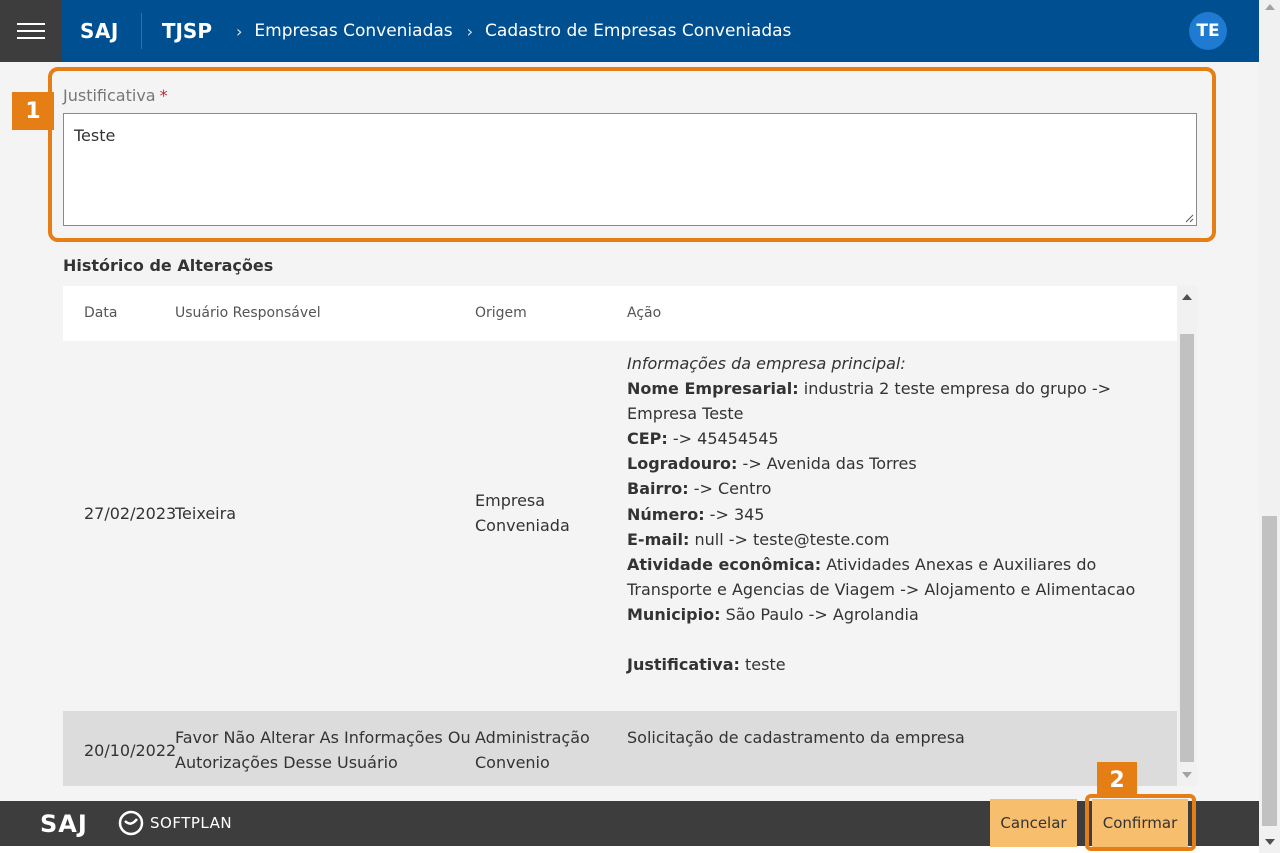  I want to click on action-value: -> Avenida das Torres, so click(827, 464).